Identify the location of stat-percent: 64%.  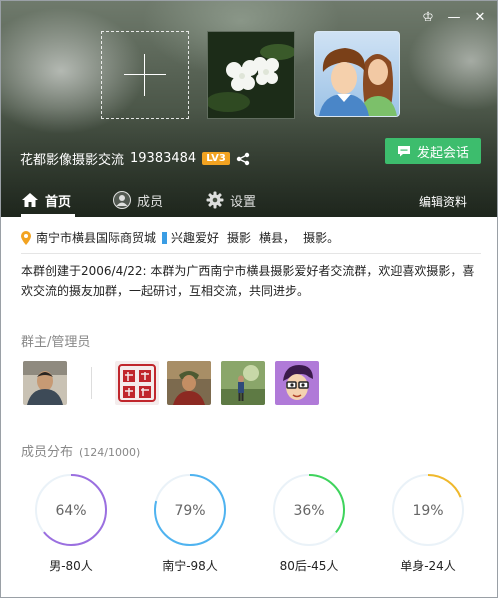
(70, 511).